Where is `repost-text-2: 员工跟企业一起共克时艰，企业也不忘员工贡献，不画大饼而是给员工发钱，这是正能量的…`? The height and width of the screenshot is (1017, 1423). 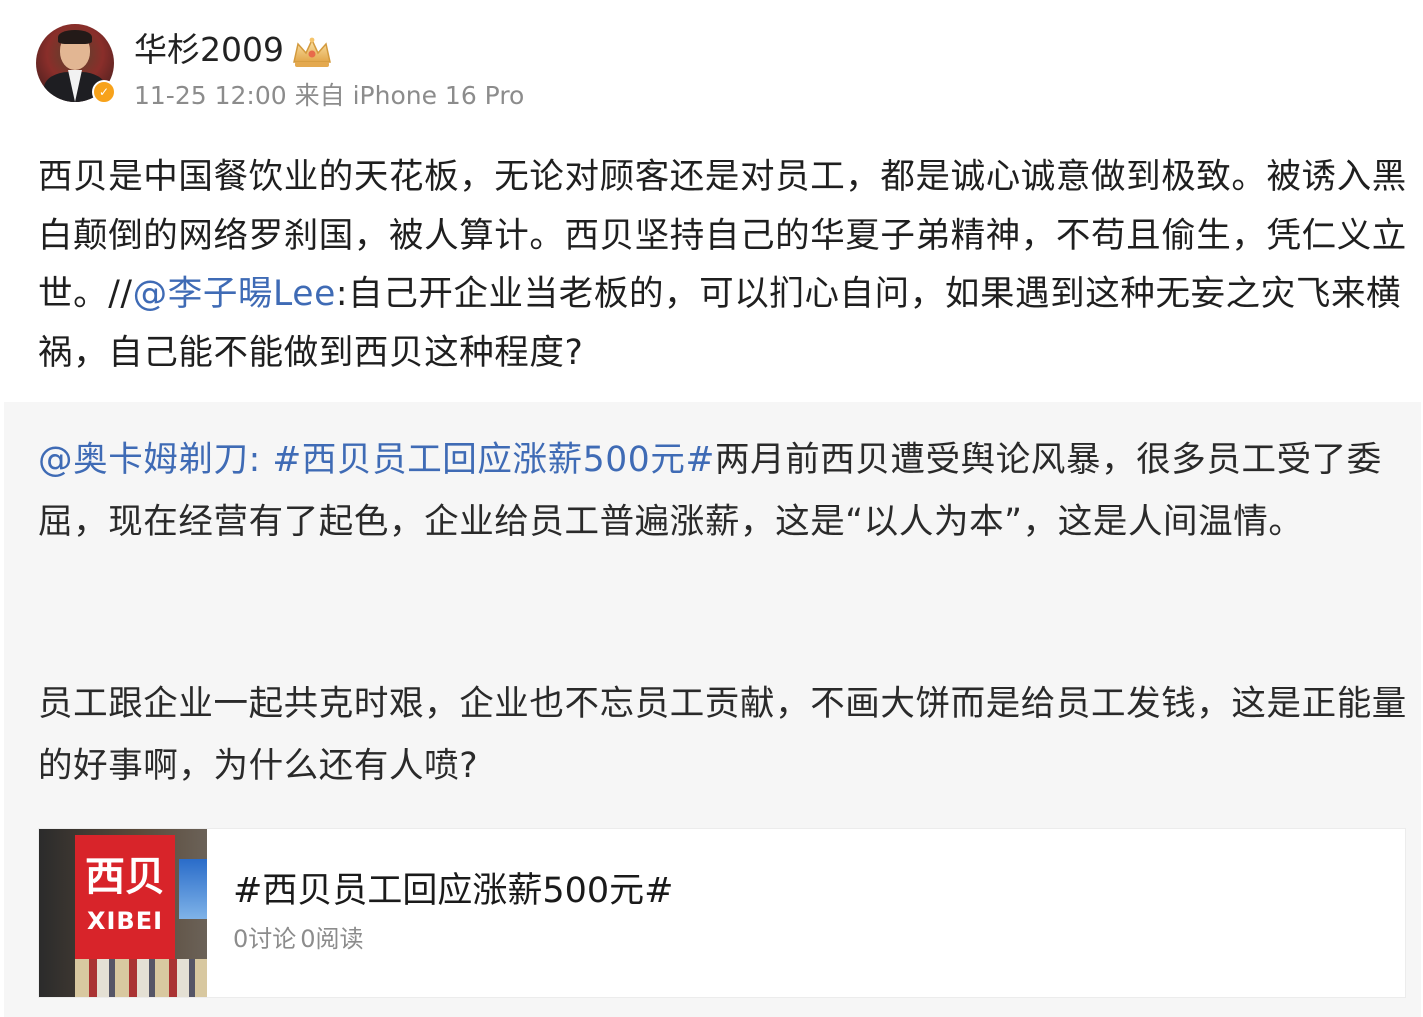 repost-text-2: 员工跟企业一起共克时艰，企业也不忘员工贡献，不画大饼而是给员工发钱，这是正能量的… is located at coordinates (722, 735).